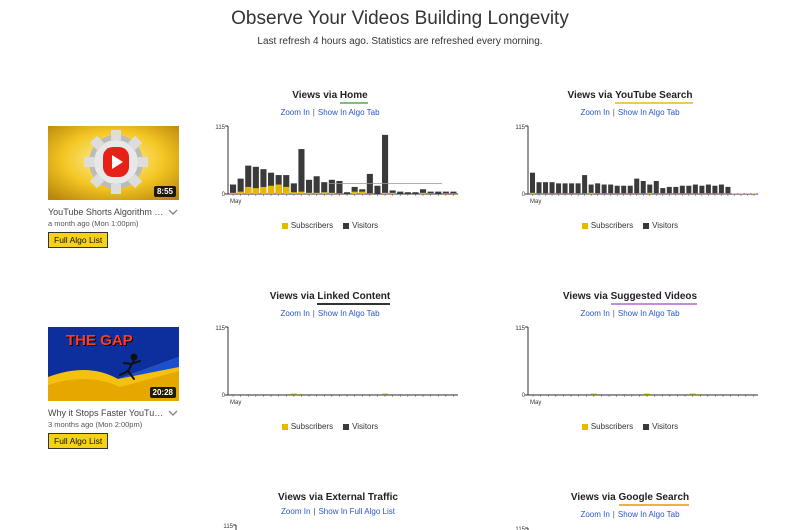  What do you see at coordinates (164, 191) in the screenshot?
I see `video-duration: 8:55` at bounding box center [164, 191].